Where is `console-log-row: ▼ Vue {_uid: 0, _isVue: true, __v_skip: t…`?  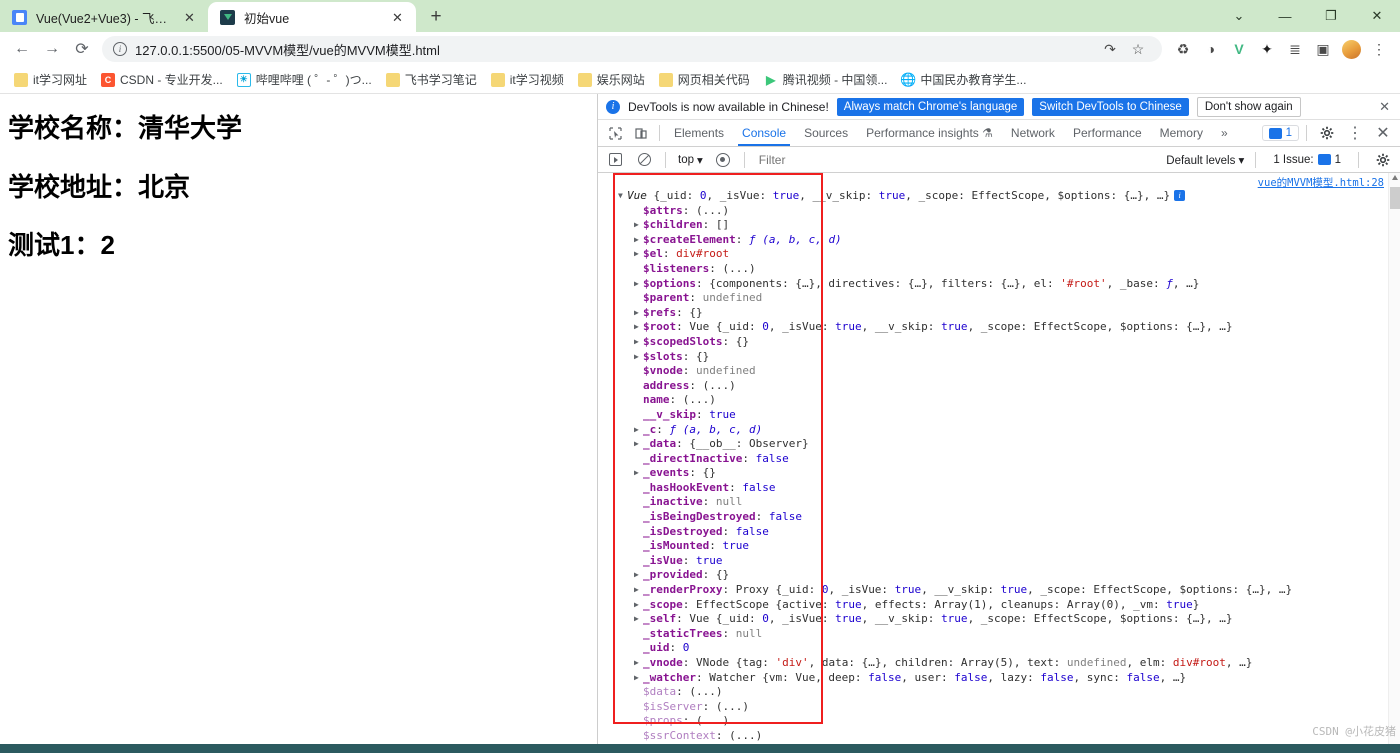
console-log-row: ▼ Vue {_uid: 0, _isVue: true, __v_skip: t… is located at coordinates (1002, 196).